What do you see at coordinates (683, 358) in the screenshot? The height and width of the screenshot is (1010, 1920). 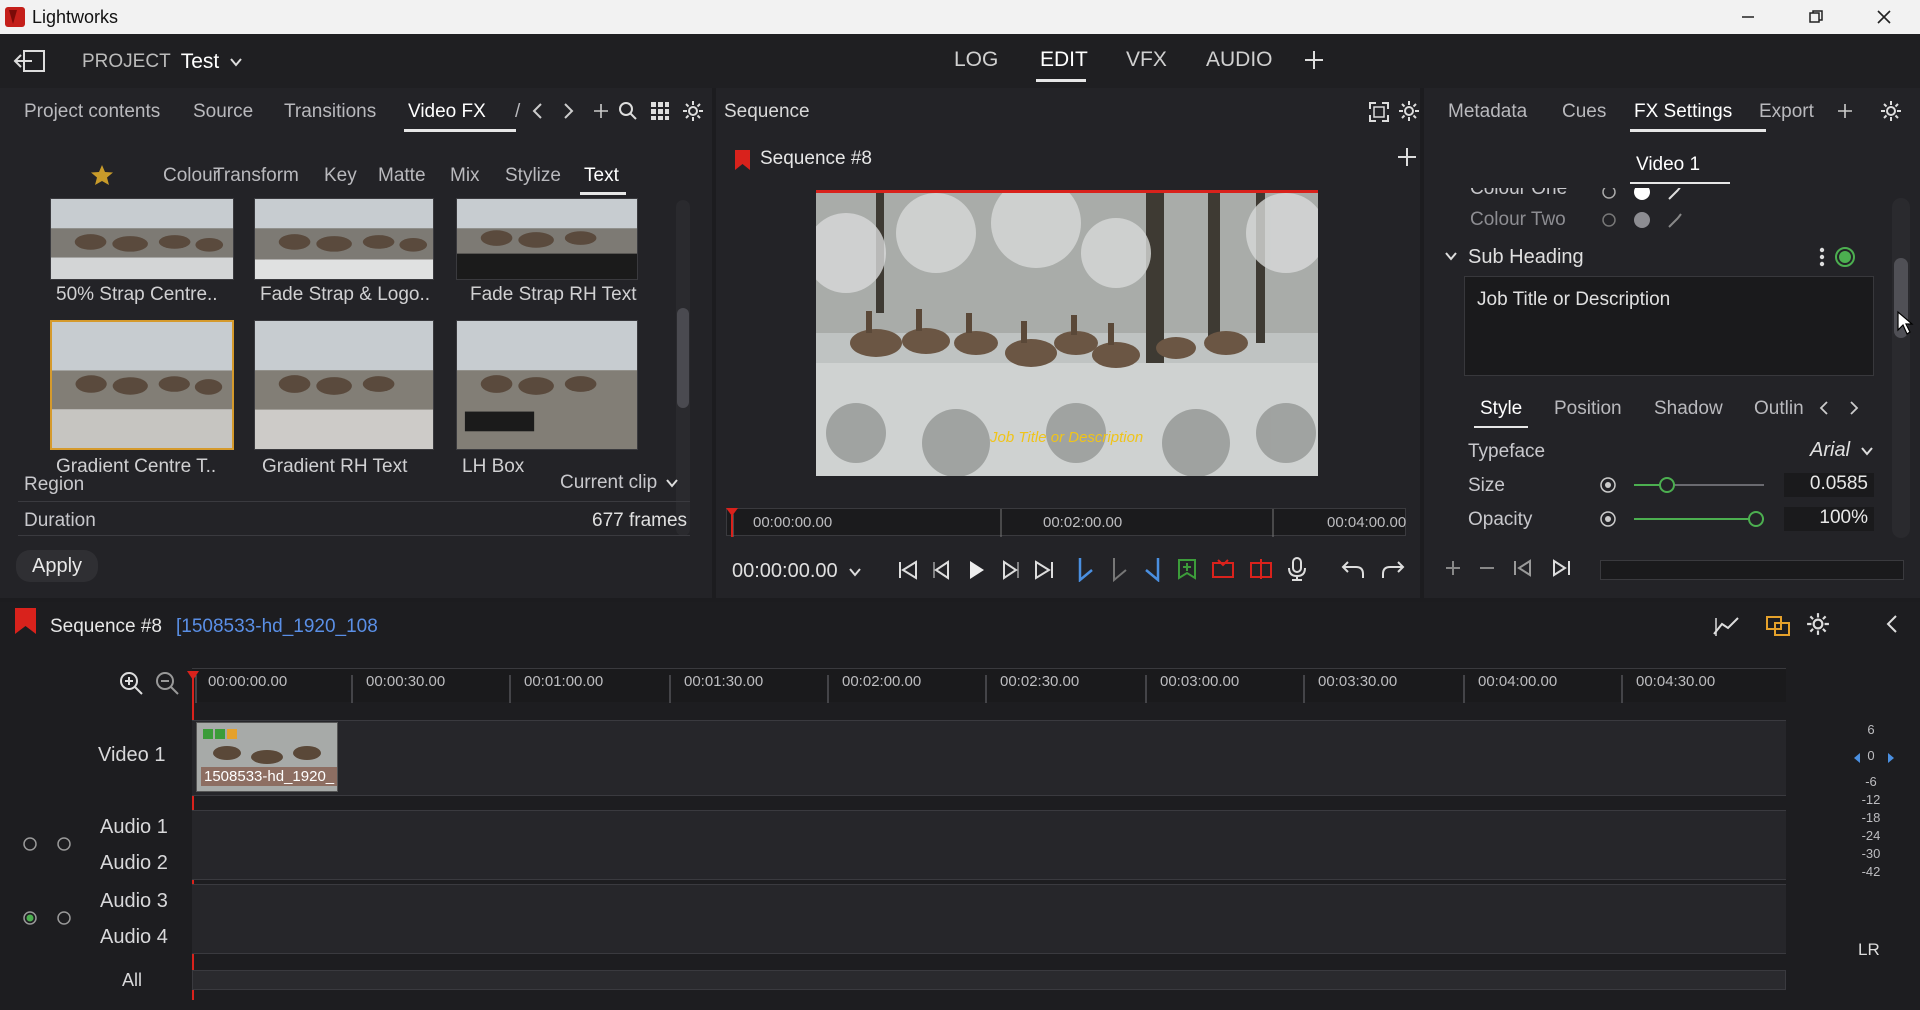 I see `preset-scrollbar-thumb` at bounding box center [683, 358].